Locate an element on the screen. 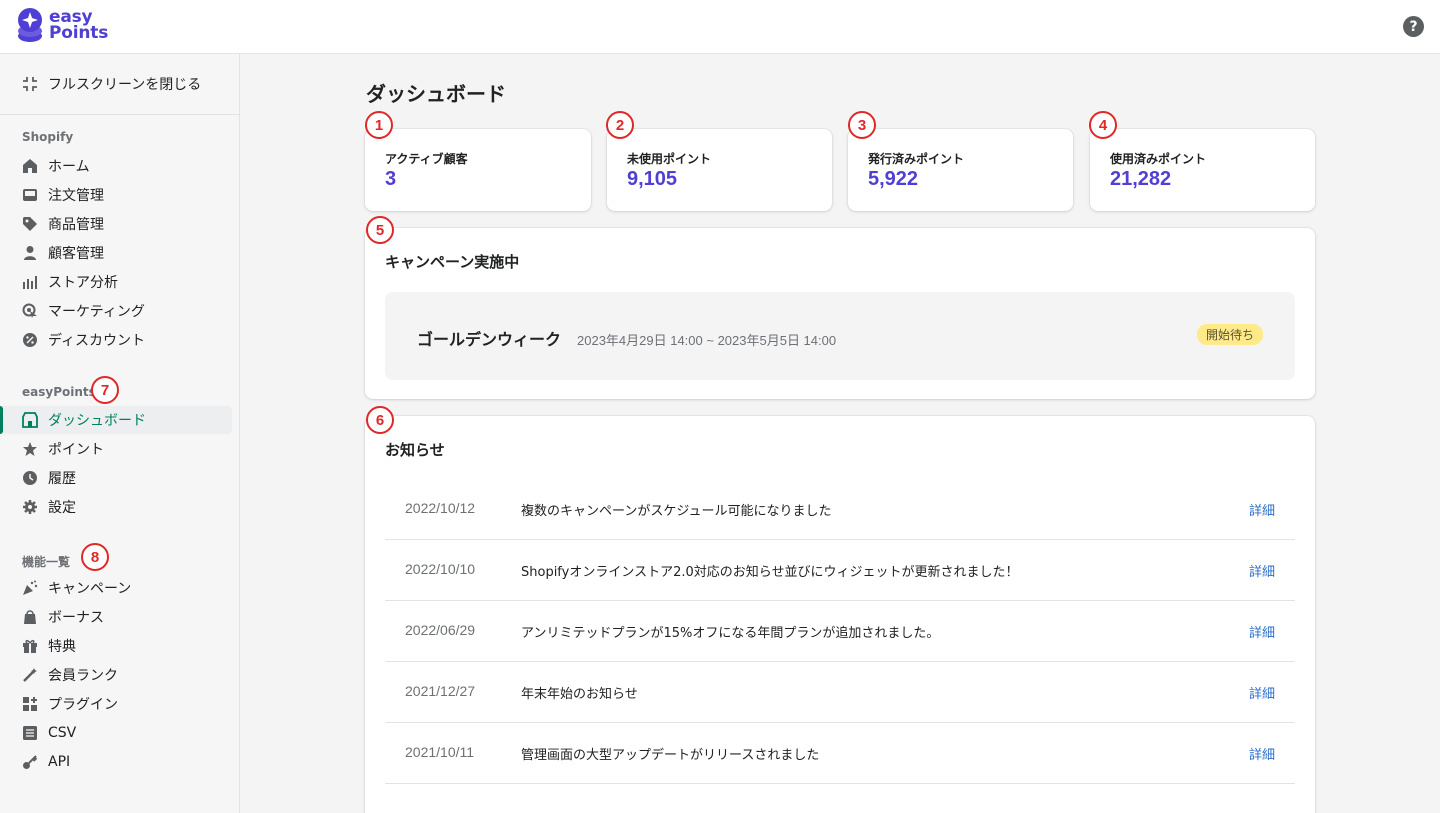 The width and height of the screenshot is (1440, 813). sidebar-item-analytics: ストア分析 is located at coordinates (116, 282).